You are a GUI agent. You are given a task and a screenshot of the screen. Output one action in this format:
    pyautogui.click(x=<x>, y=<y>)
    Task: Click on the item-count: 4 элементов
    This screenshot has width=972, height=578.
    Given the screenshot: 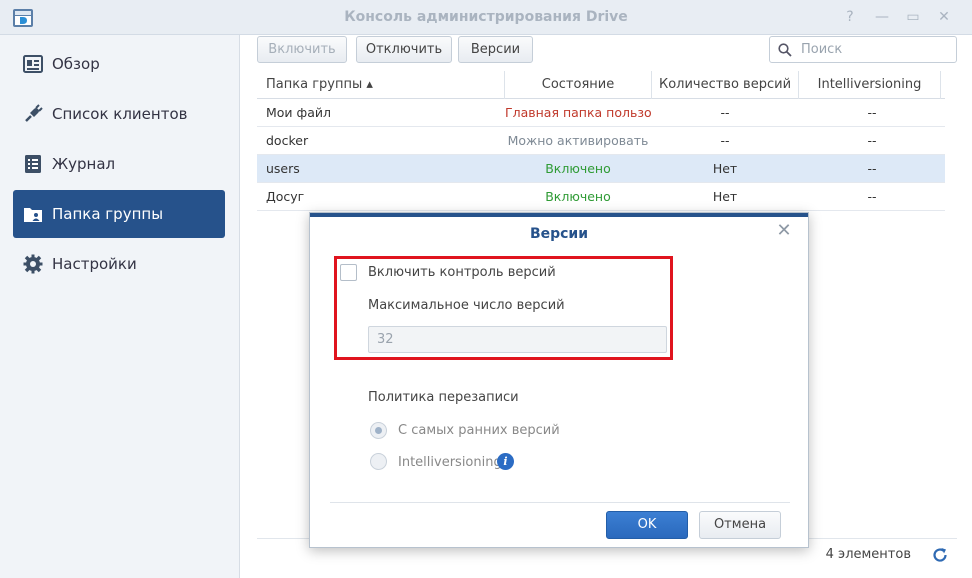 What is the action you would take?
    pyautogui.click(x=868, y=554)
    